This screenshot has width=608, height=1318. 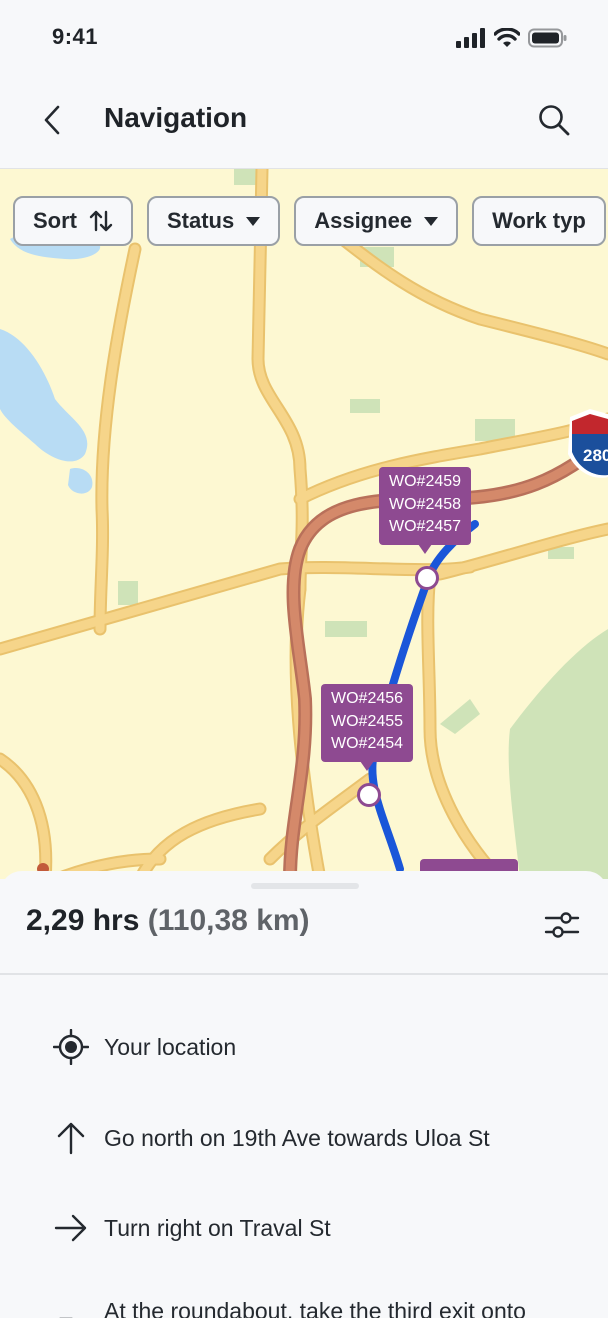 What do you see at coordinates (304, 40) in the screenshot?
I see `status-bar: 9:41` at bounding box center [304, 40].